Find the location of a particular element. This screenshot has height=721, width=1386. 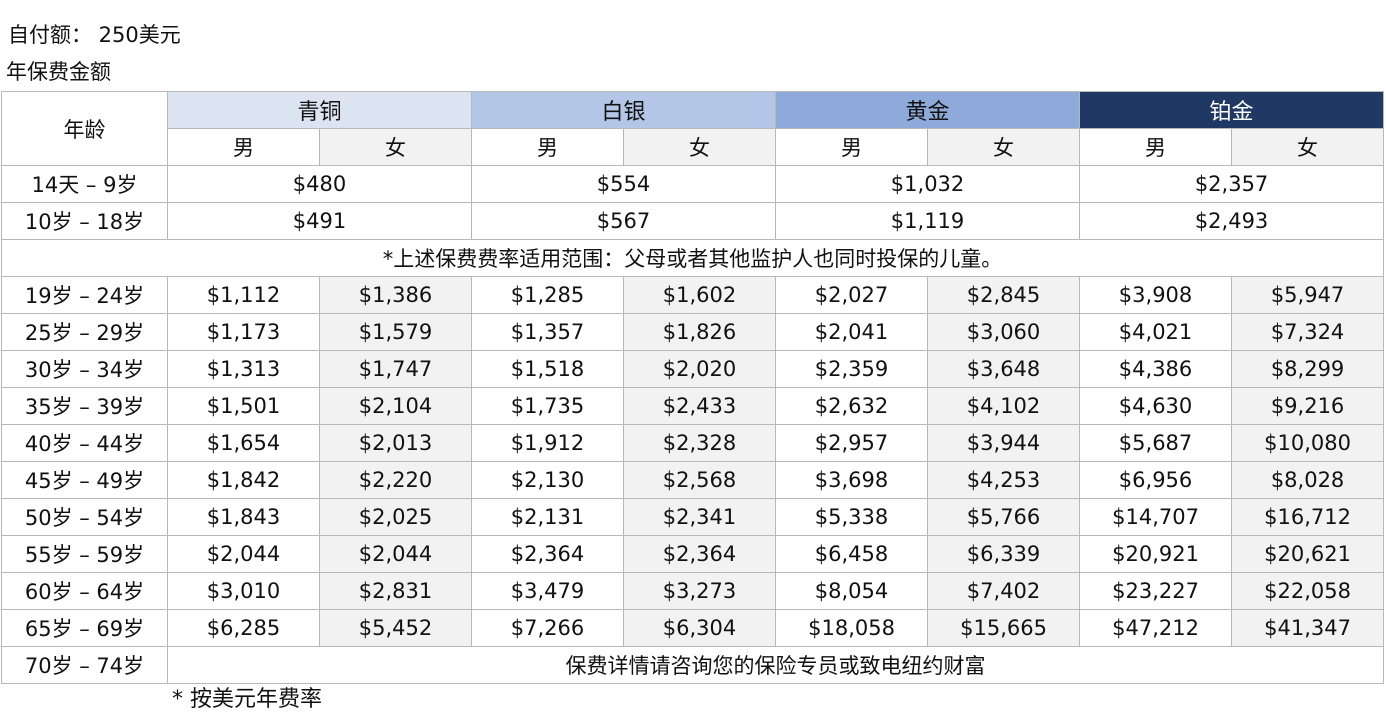

rate-cell-male: $1,357 is located at coordinates (548, 332).